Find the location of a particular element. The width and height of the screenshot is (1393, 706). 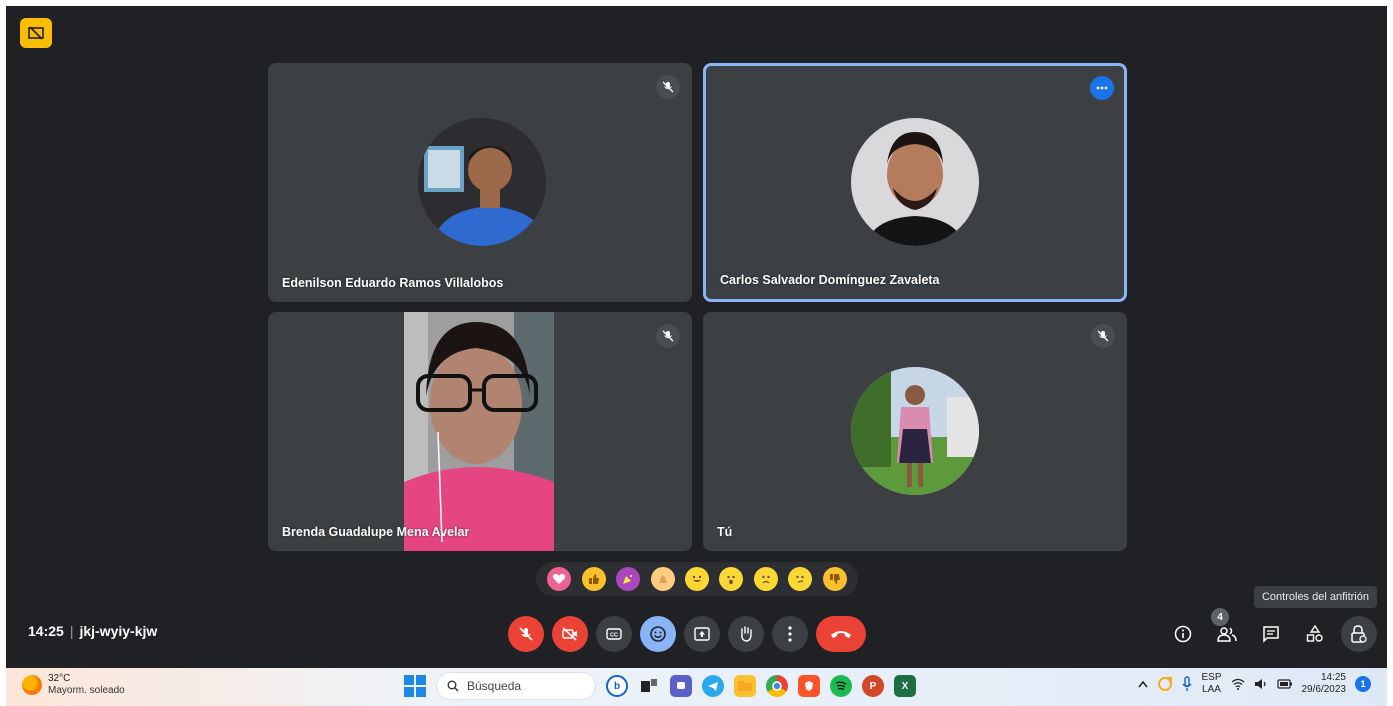

info-icon is located at coordinates (1183, 634).